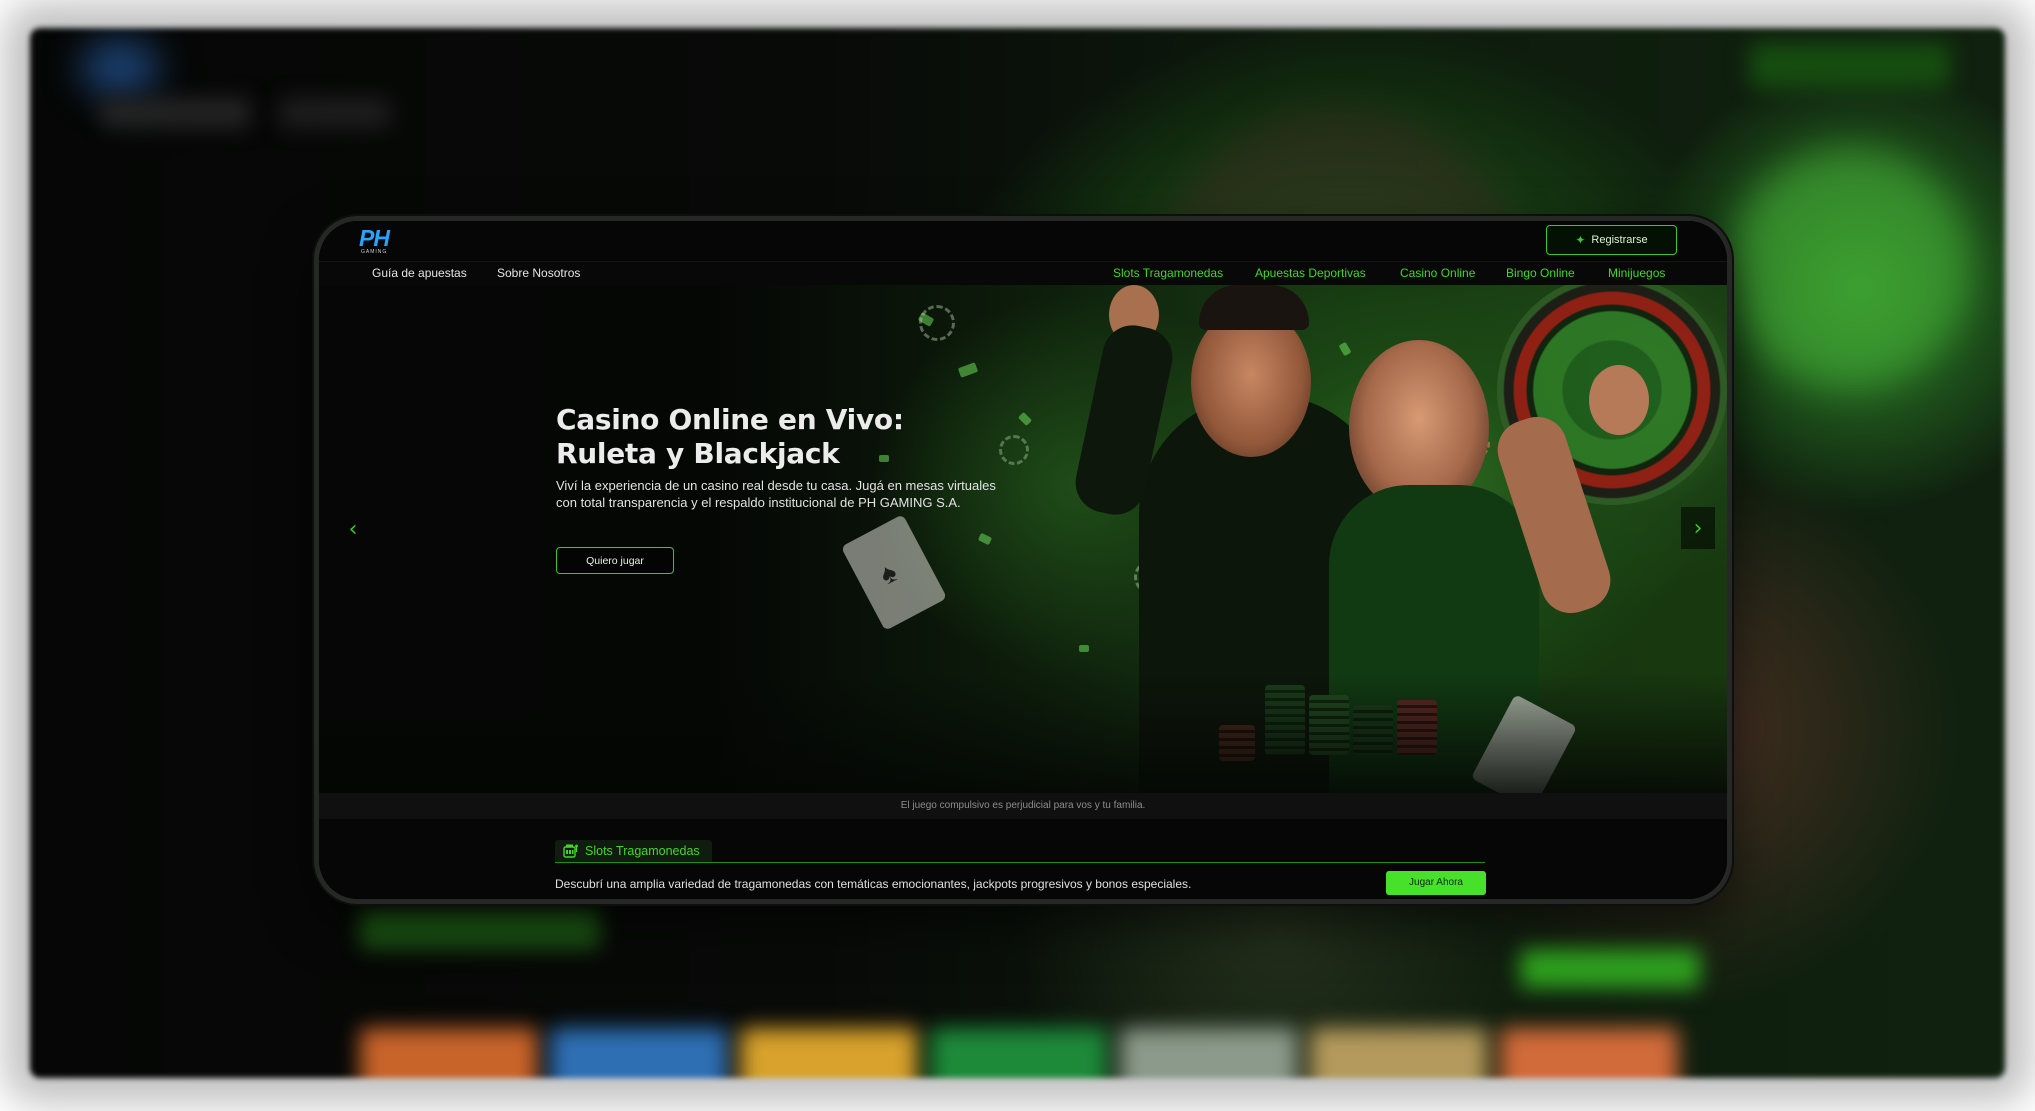 The image size is (2035, 1111). I want to click on nav-item-minijuegos: Minijuegos, so click(1636, 273).